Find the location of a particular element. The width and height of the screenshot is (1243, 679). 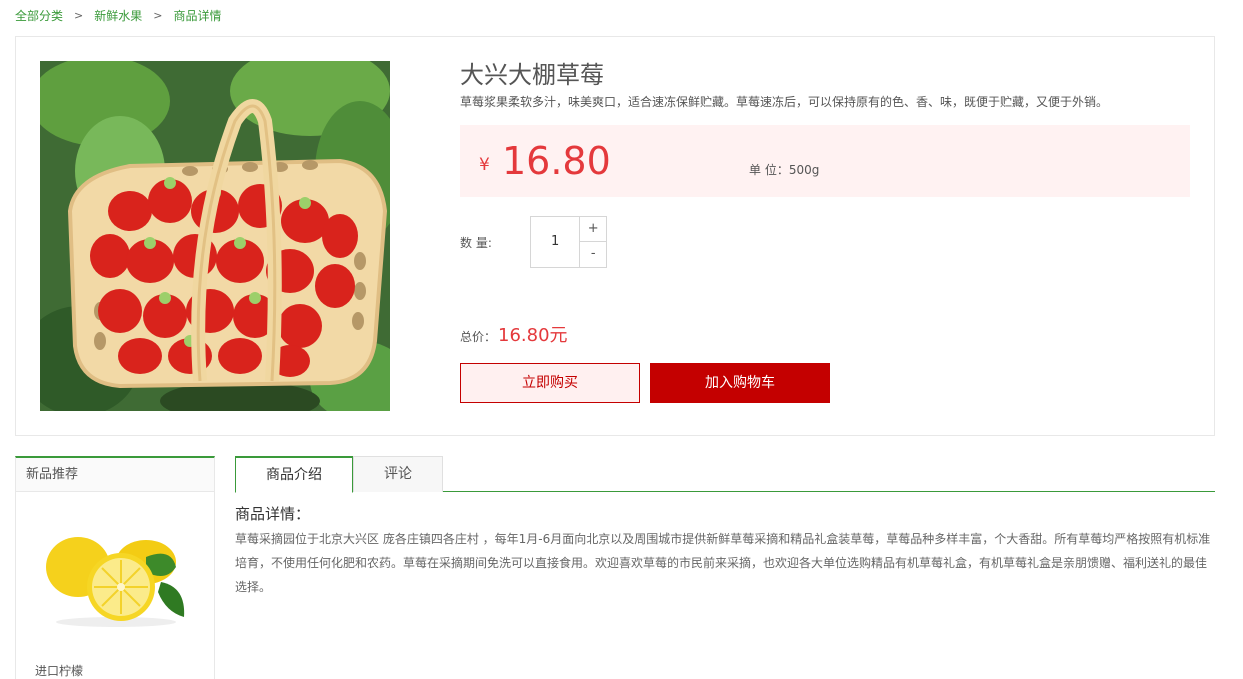

breadcrumb-fresh-fruit: 新鲜水果 is located at coordinates (118, 16).